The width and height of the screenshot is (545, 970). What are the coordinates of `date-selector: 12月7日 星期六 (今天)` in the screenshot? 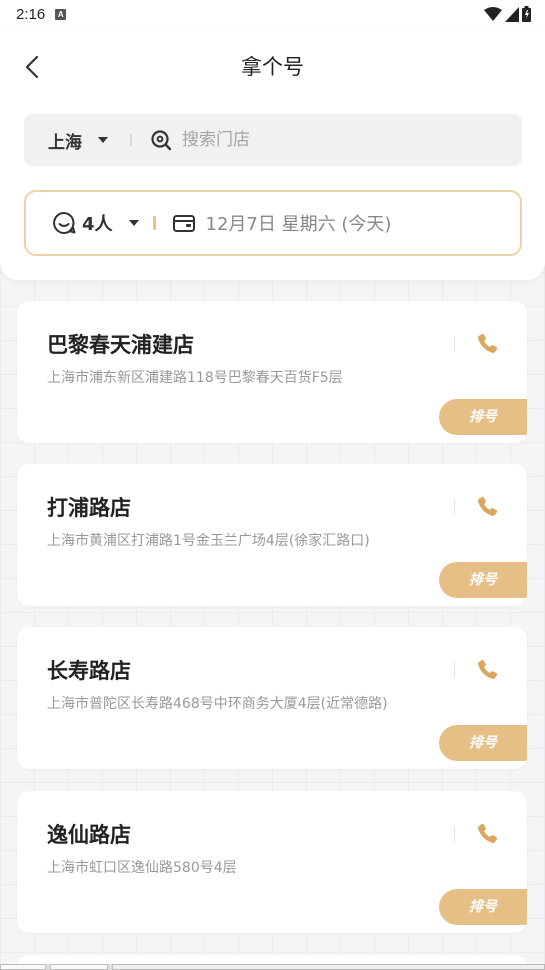 It's located at (299, 223).